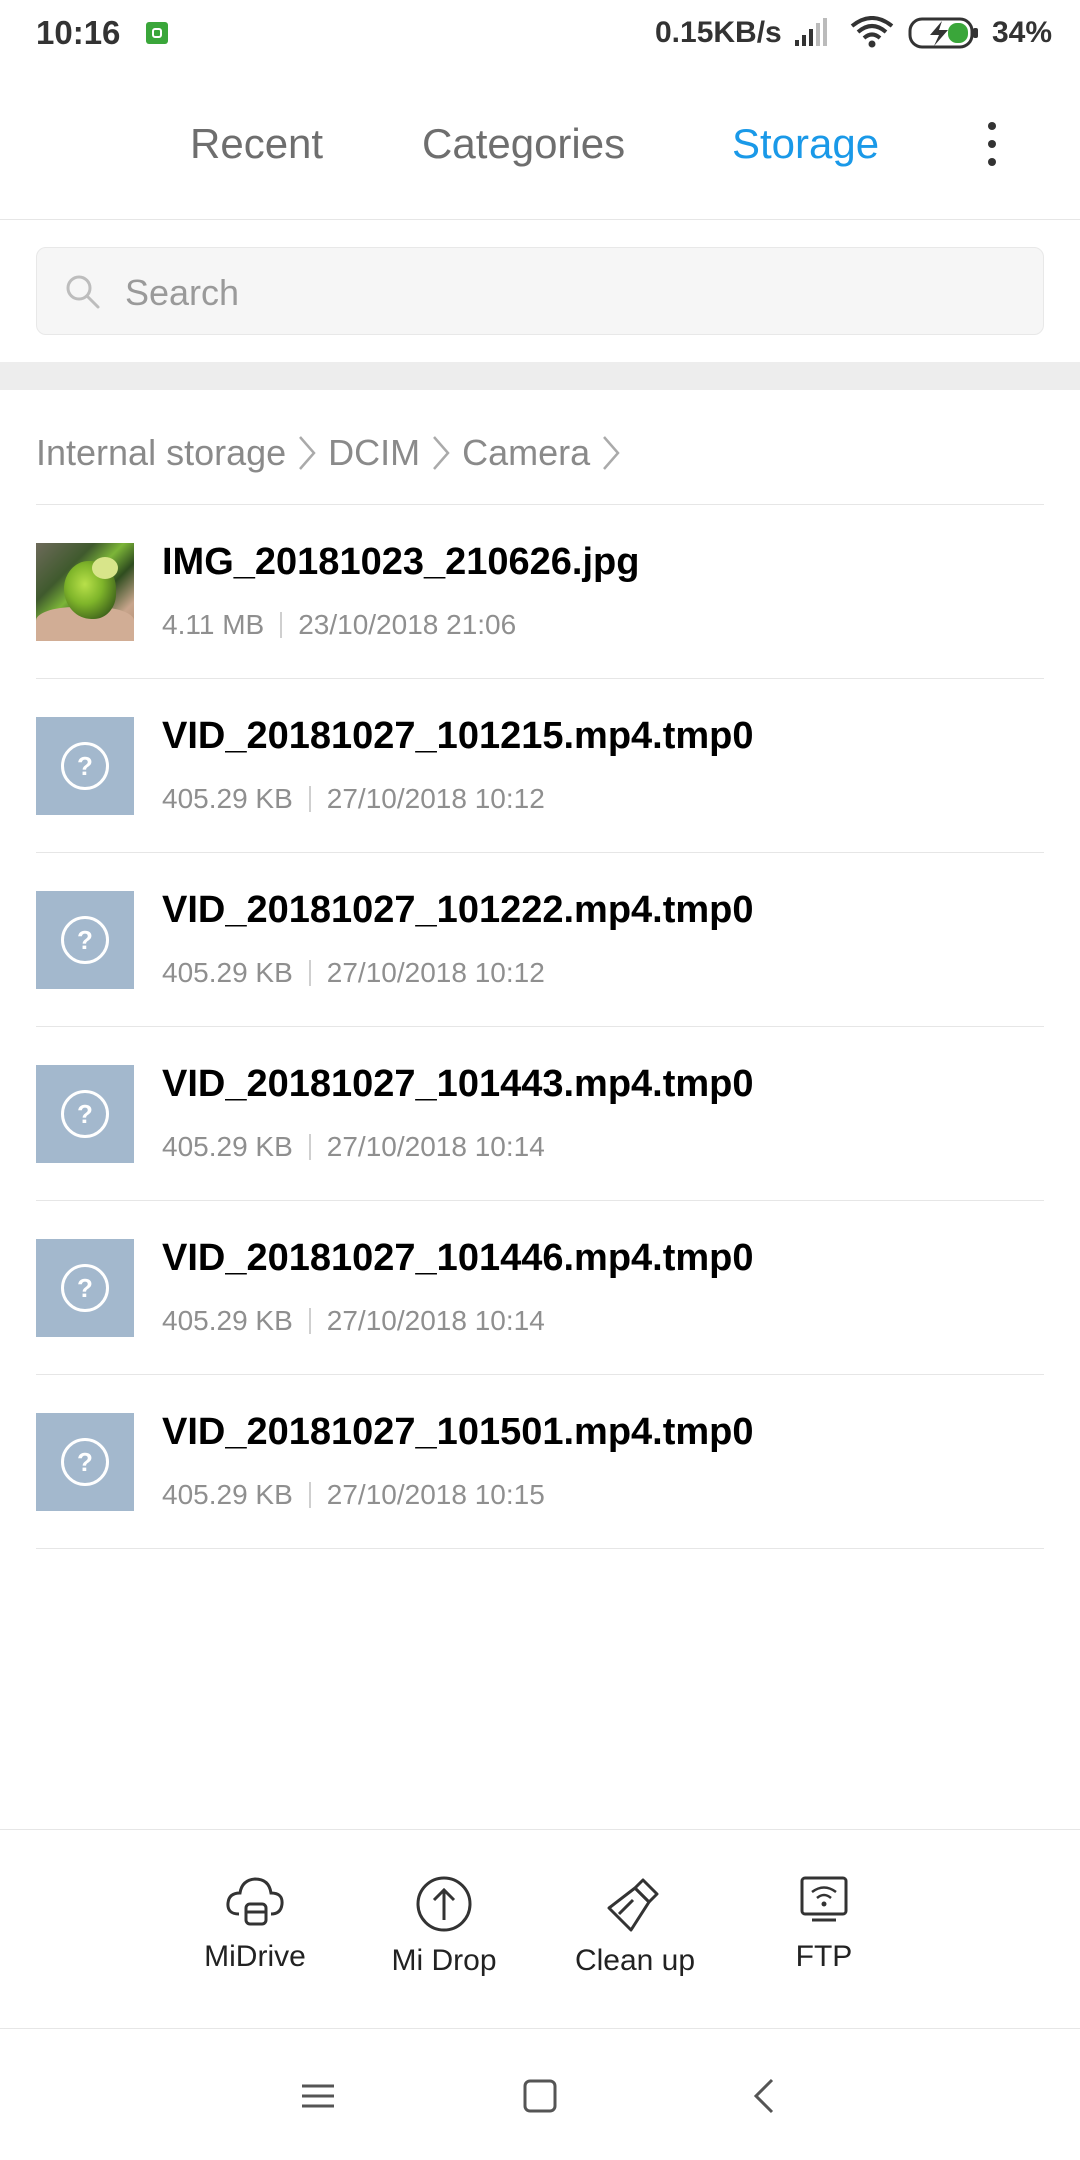 Image resolution: width=1080 pixels, height=2160 pixels. What do you see at coordinates (811, 32) in the screenshot?
I see `signal-icon` at bounding box center [811, 32].